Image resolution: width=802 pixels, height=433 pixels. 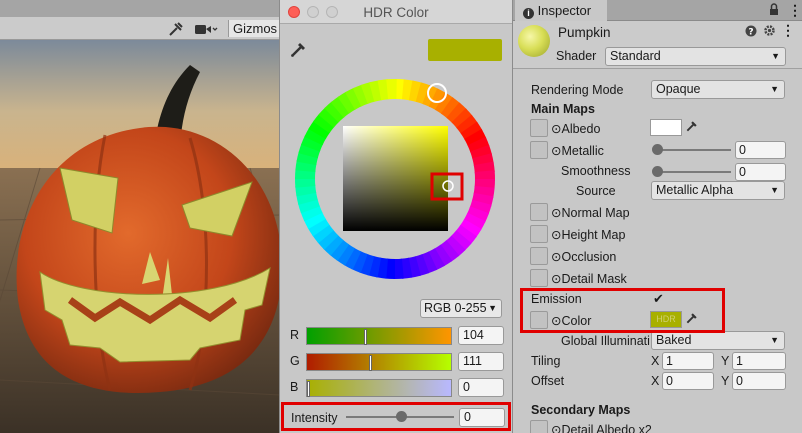 What do you see at coordinates (539, 150) in the screenshot?
I see `metallic-texture-slot` at bounding box center [539, 150].